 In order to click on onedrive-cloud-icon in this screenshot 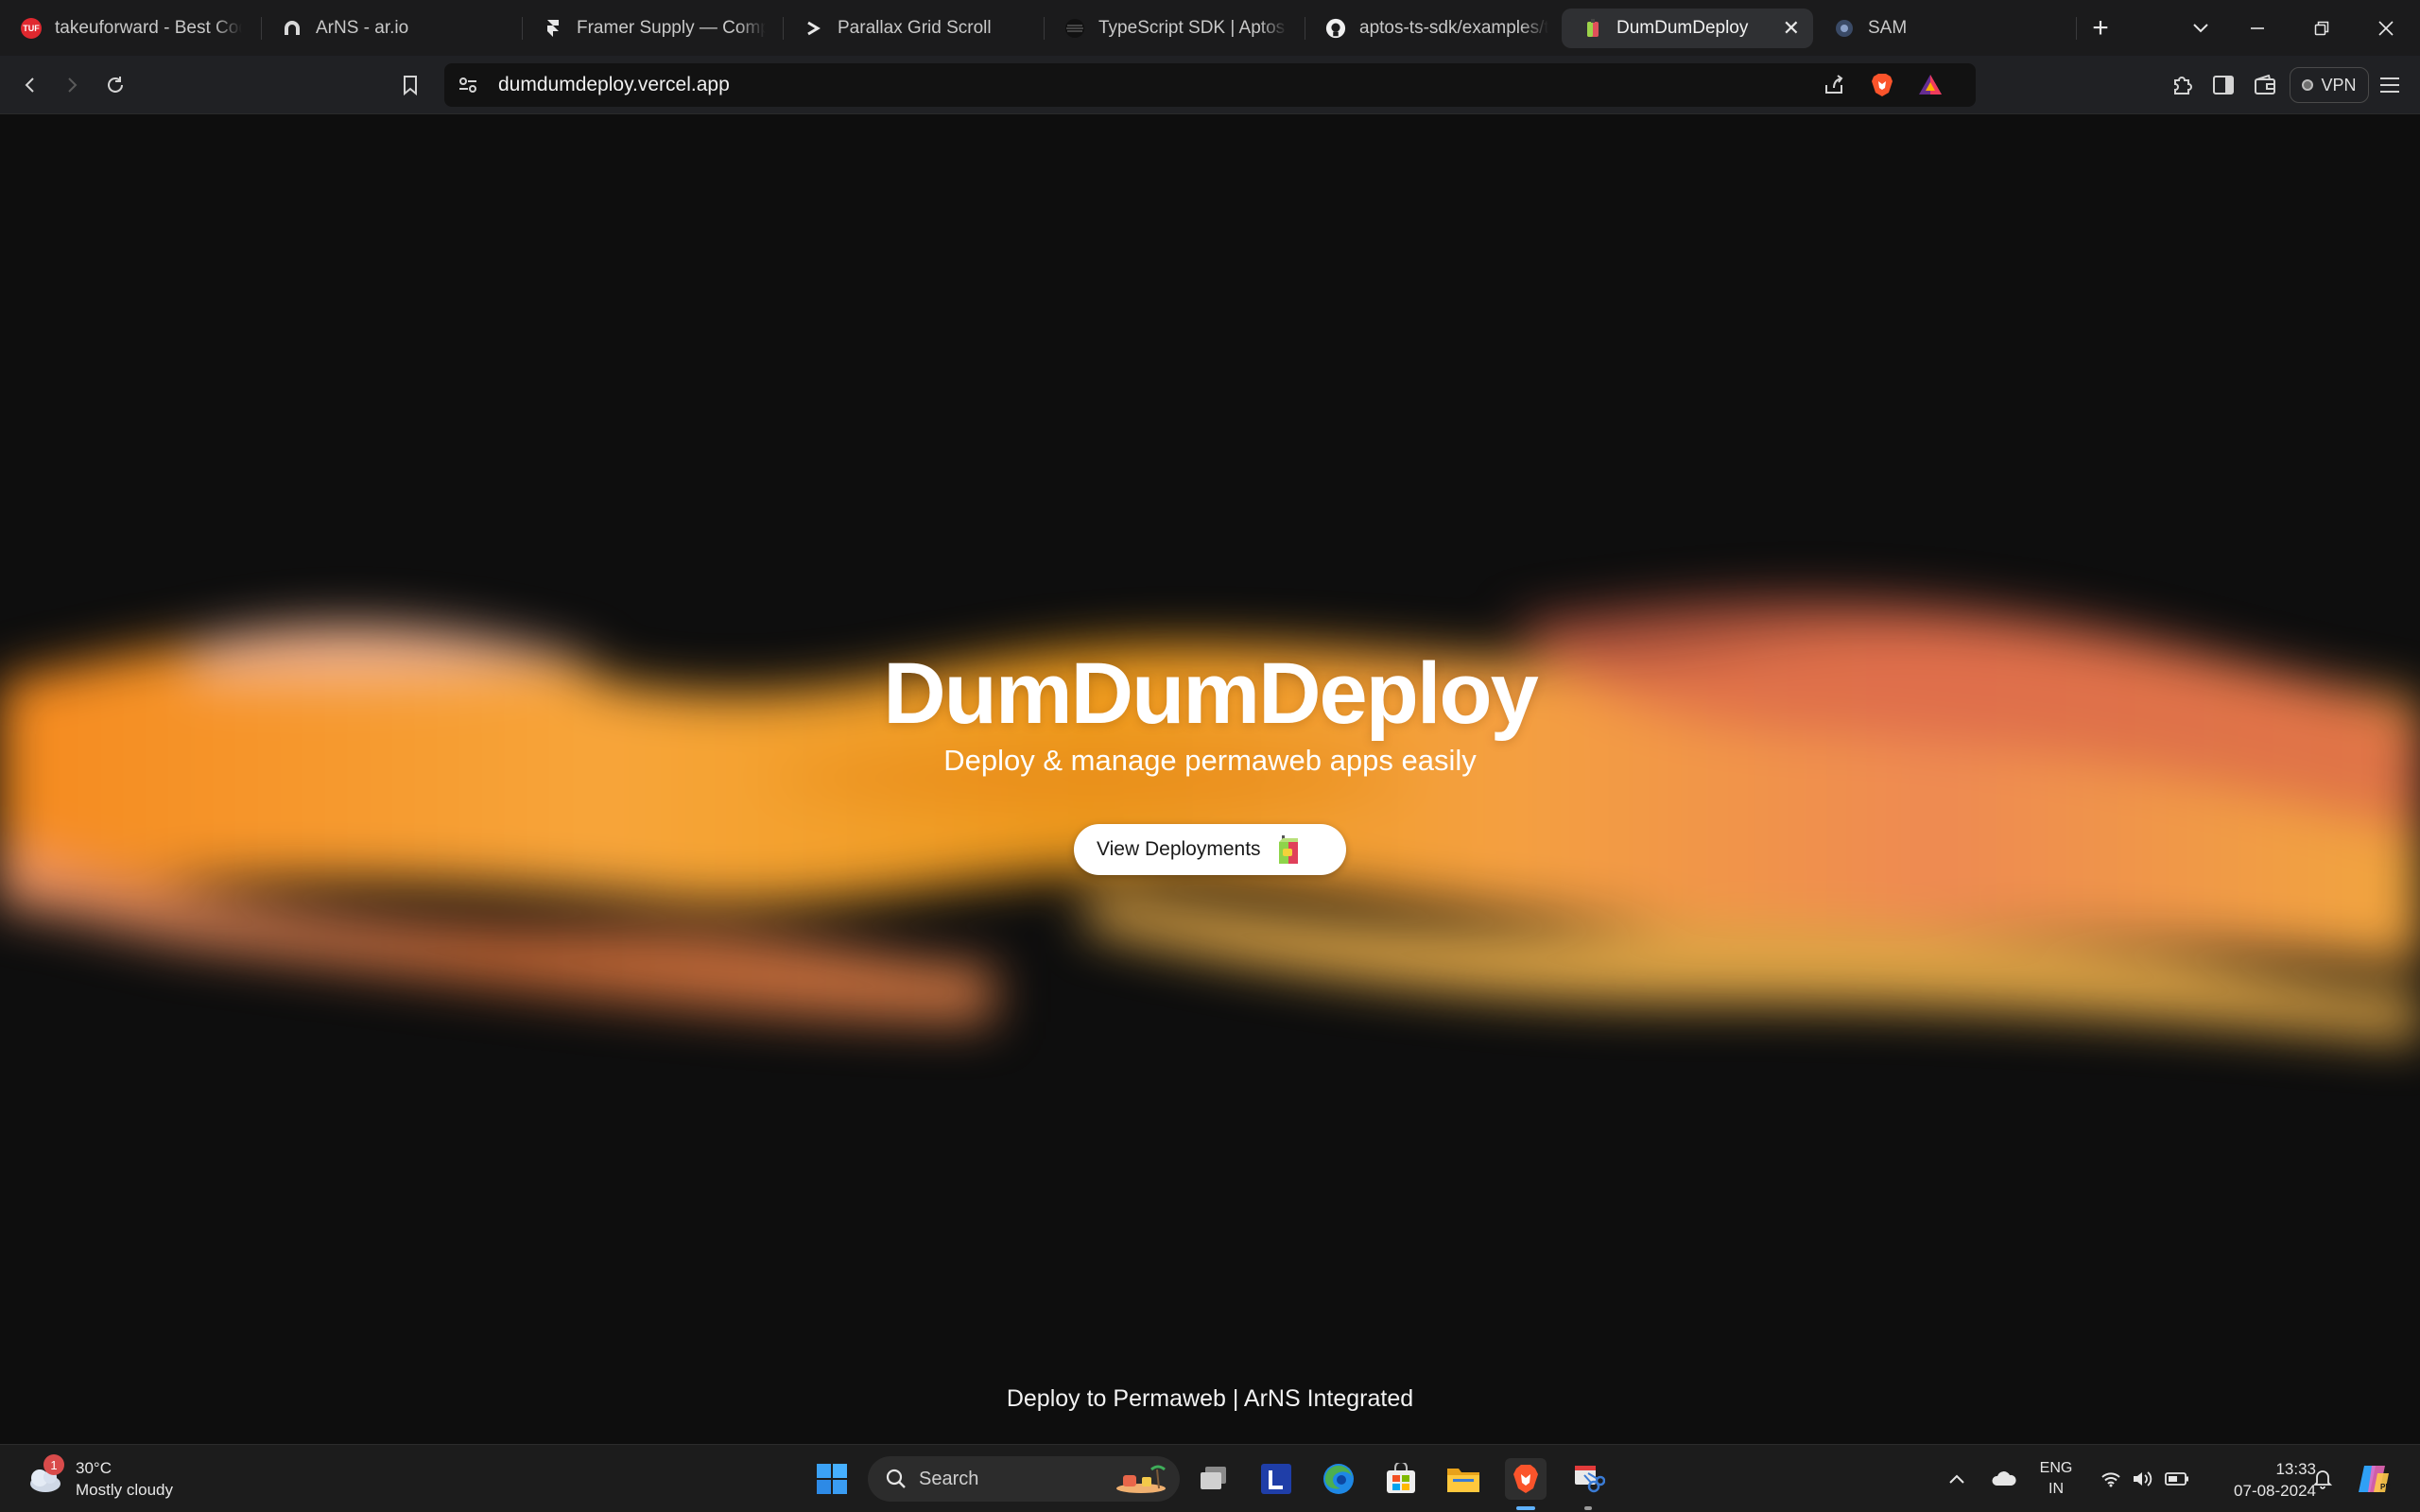, I will do `click(2004, 1478)`.